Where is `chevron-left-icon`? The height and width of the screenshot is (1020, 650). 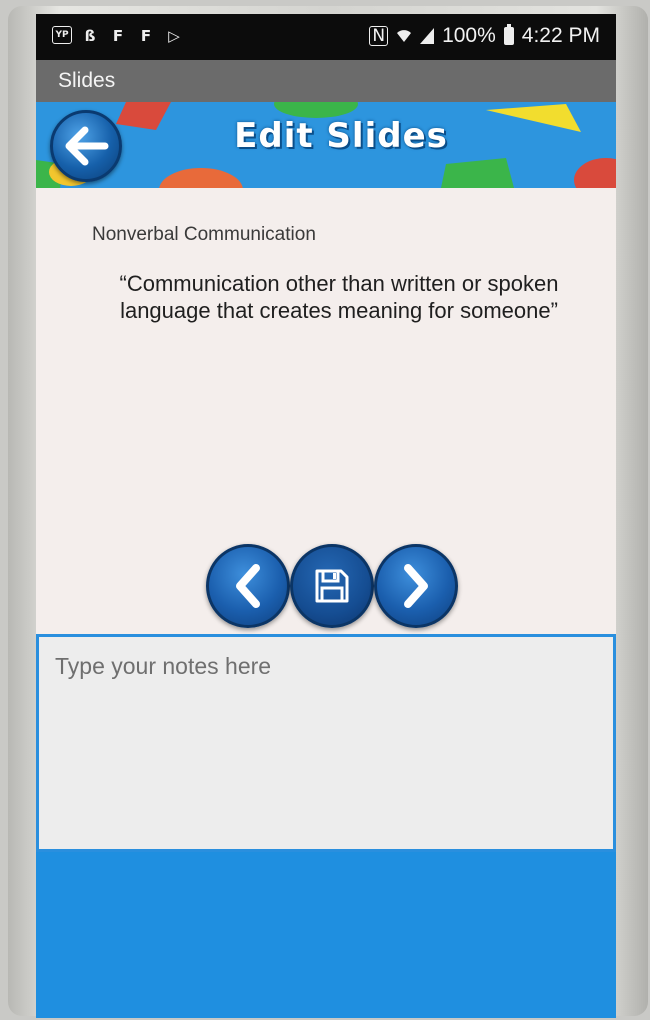 chevron-left-icon is located at coordinates (248, 586).